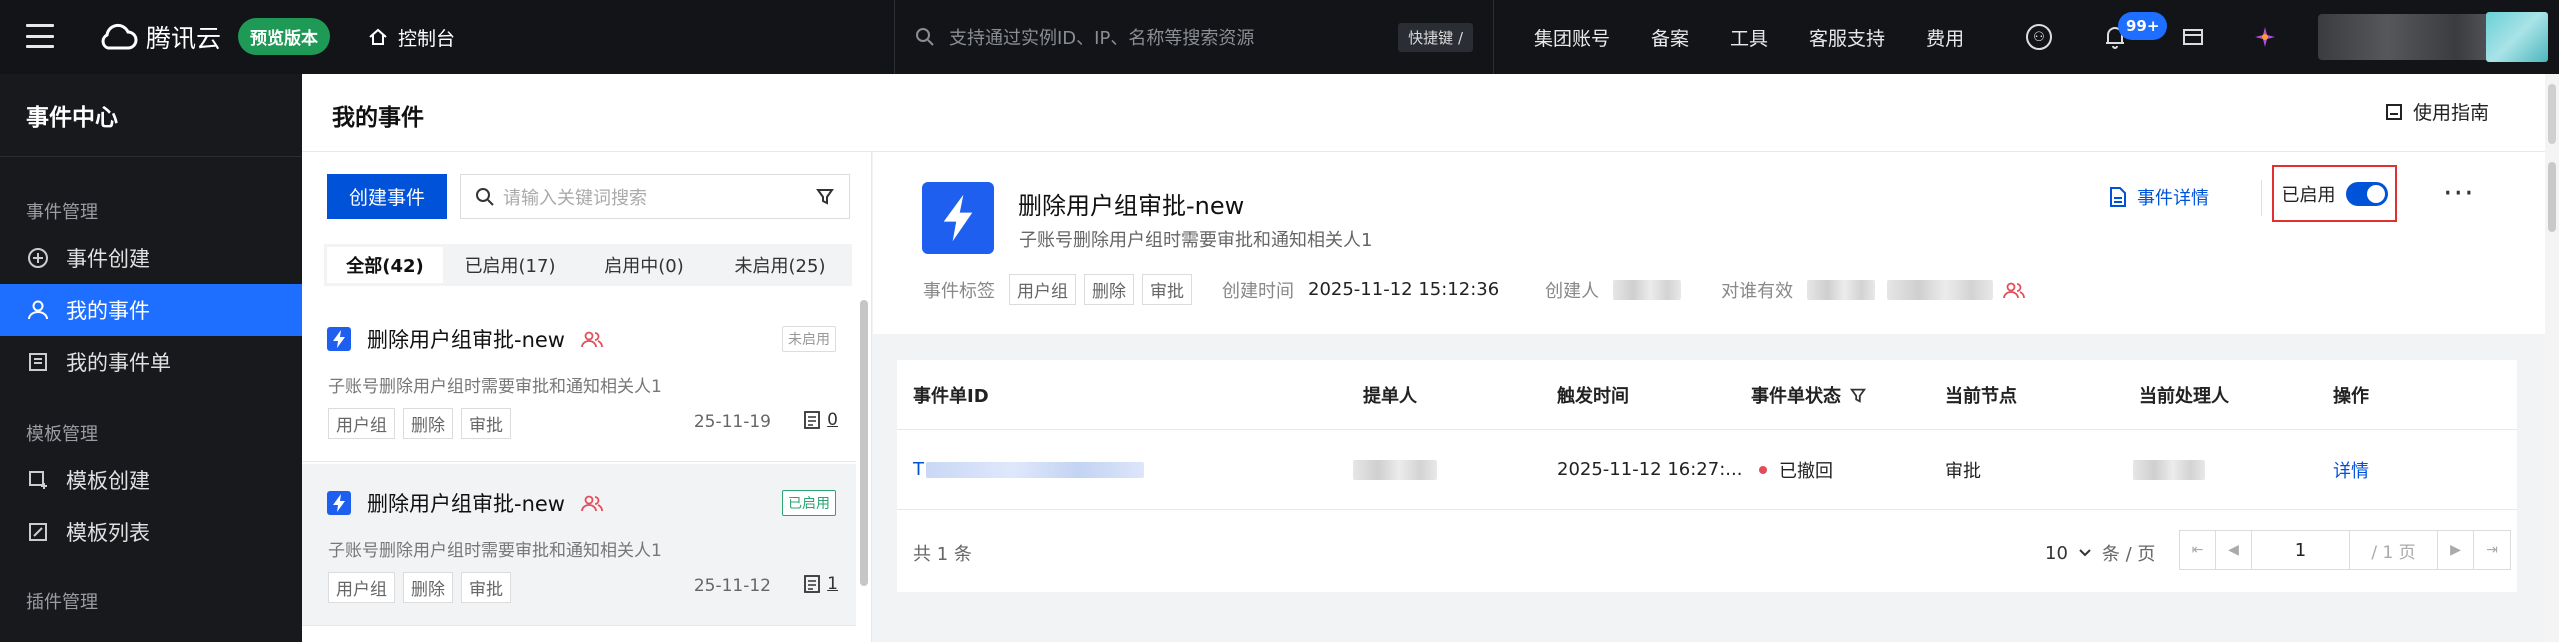 This screenshot has width=2559, height=642. I want to click on handler-blurred, so click(2169, 469).